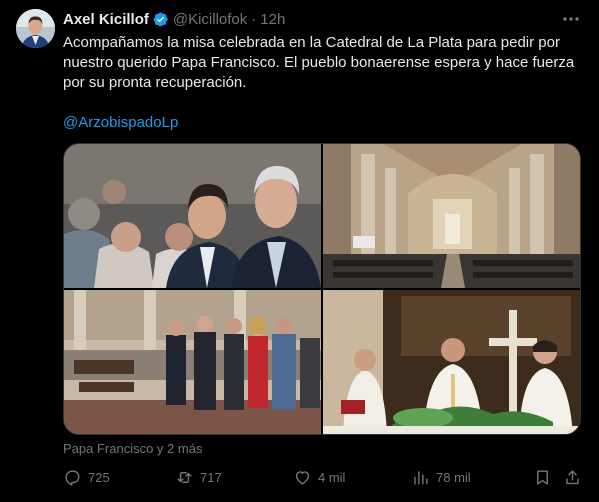 The image size is (599, 502). Describe the element at coordinates (451, 362) in the screenshot. I see `photo-priests-at-altar` at that location.